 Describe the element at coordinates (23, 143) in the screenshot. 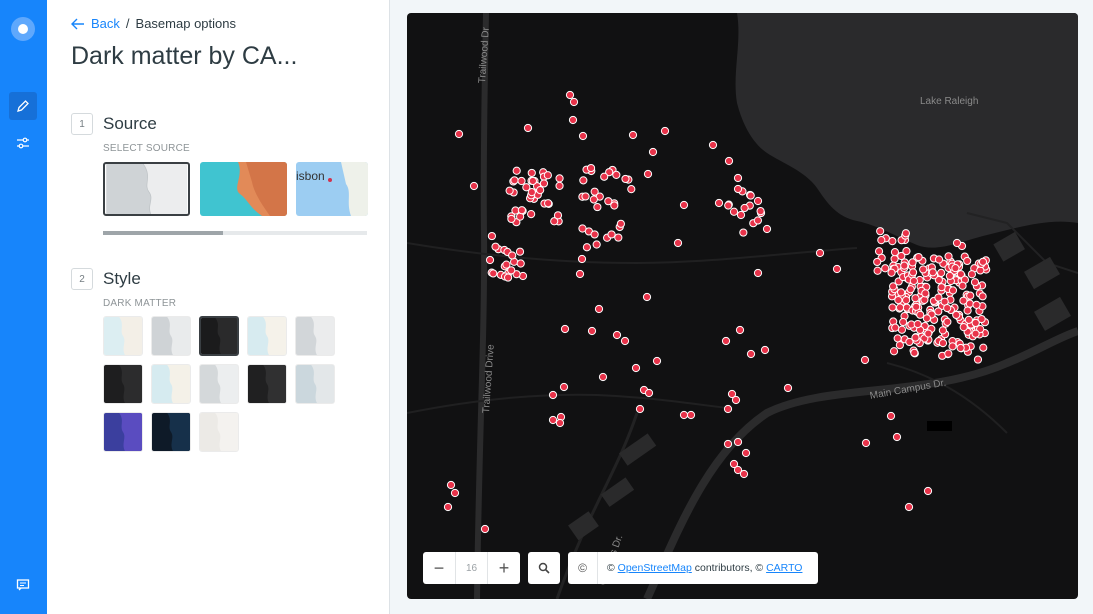

I see `sliders-icon` at that location.